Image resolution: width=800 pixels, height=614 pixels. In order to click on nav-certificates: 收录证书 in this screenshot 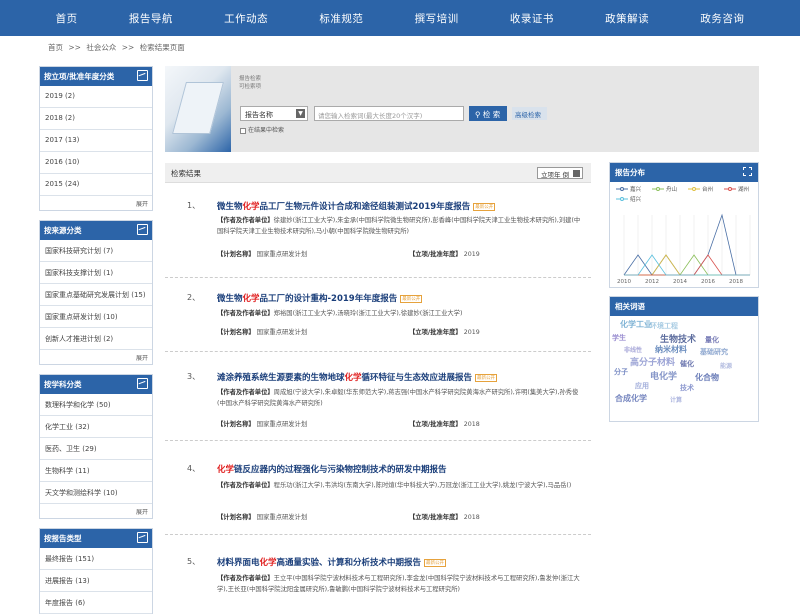, I will do `click(532, 18)`.